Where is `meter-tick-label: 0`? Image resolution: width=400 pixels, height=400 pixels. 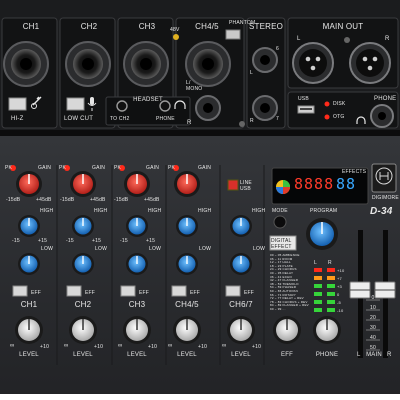
meter-tick-label: 0 is located at coordinates (338, 294).